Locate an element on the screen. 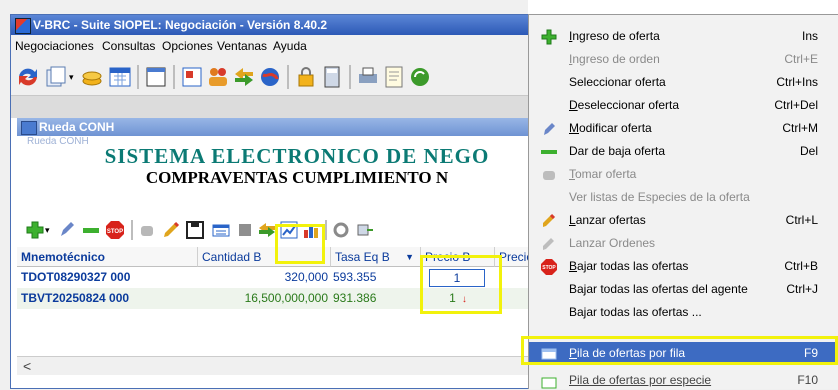 The height and width of the screenshot is (390, 838). menu-item-shortcut: Ins is located at coordinates (809, 36).